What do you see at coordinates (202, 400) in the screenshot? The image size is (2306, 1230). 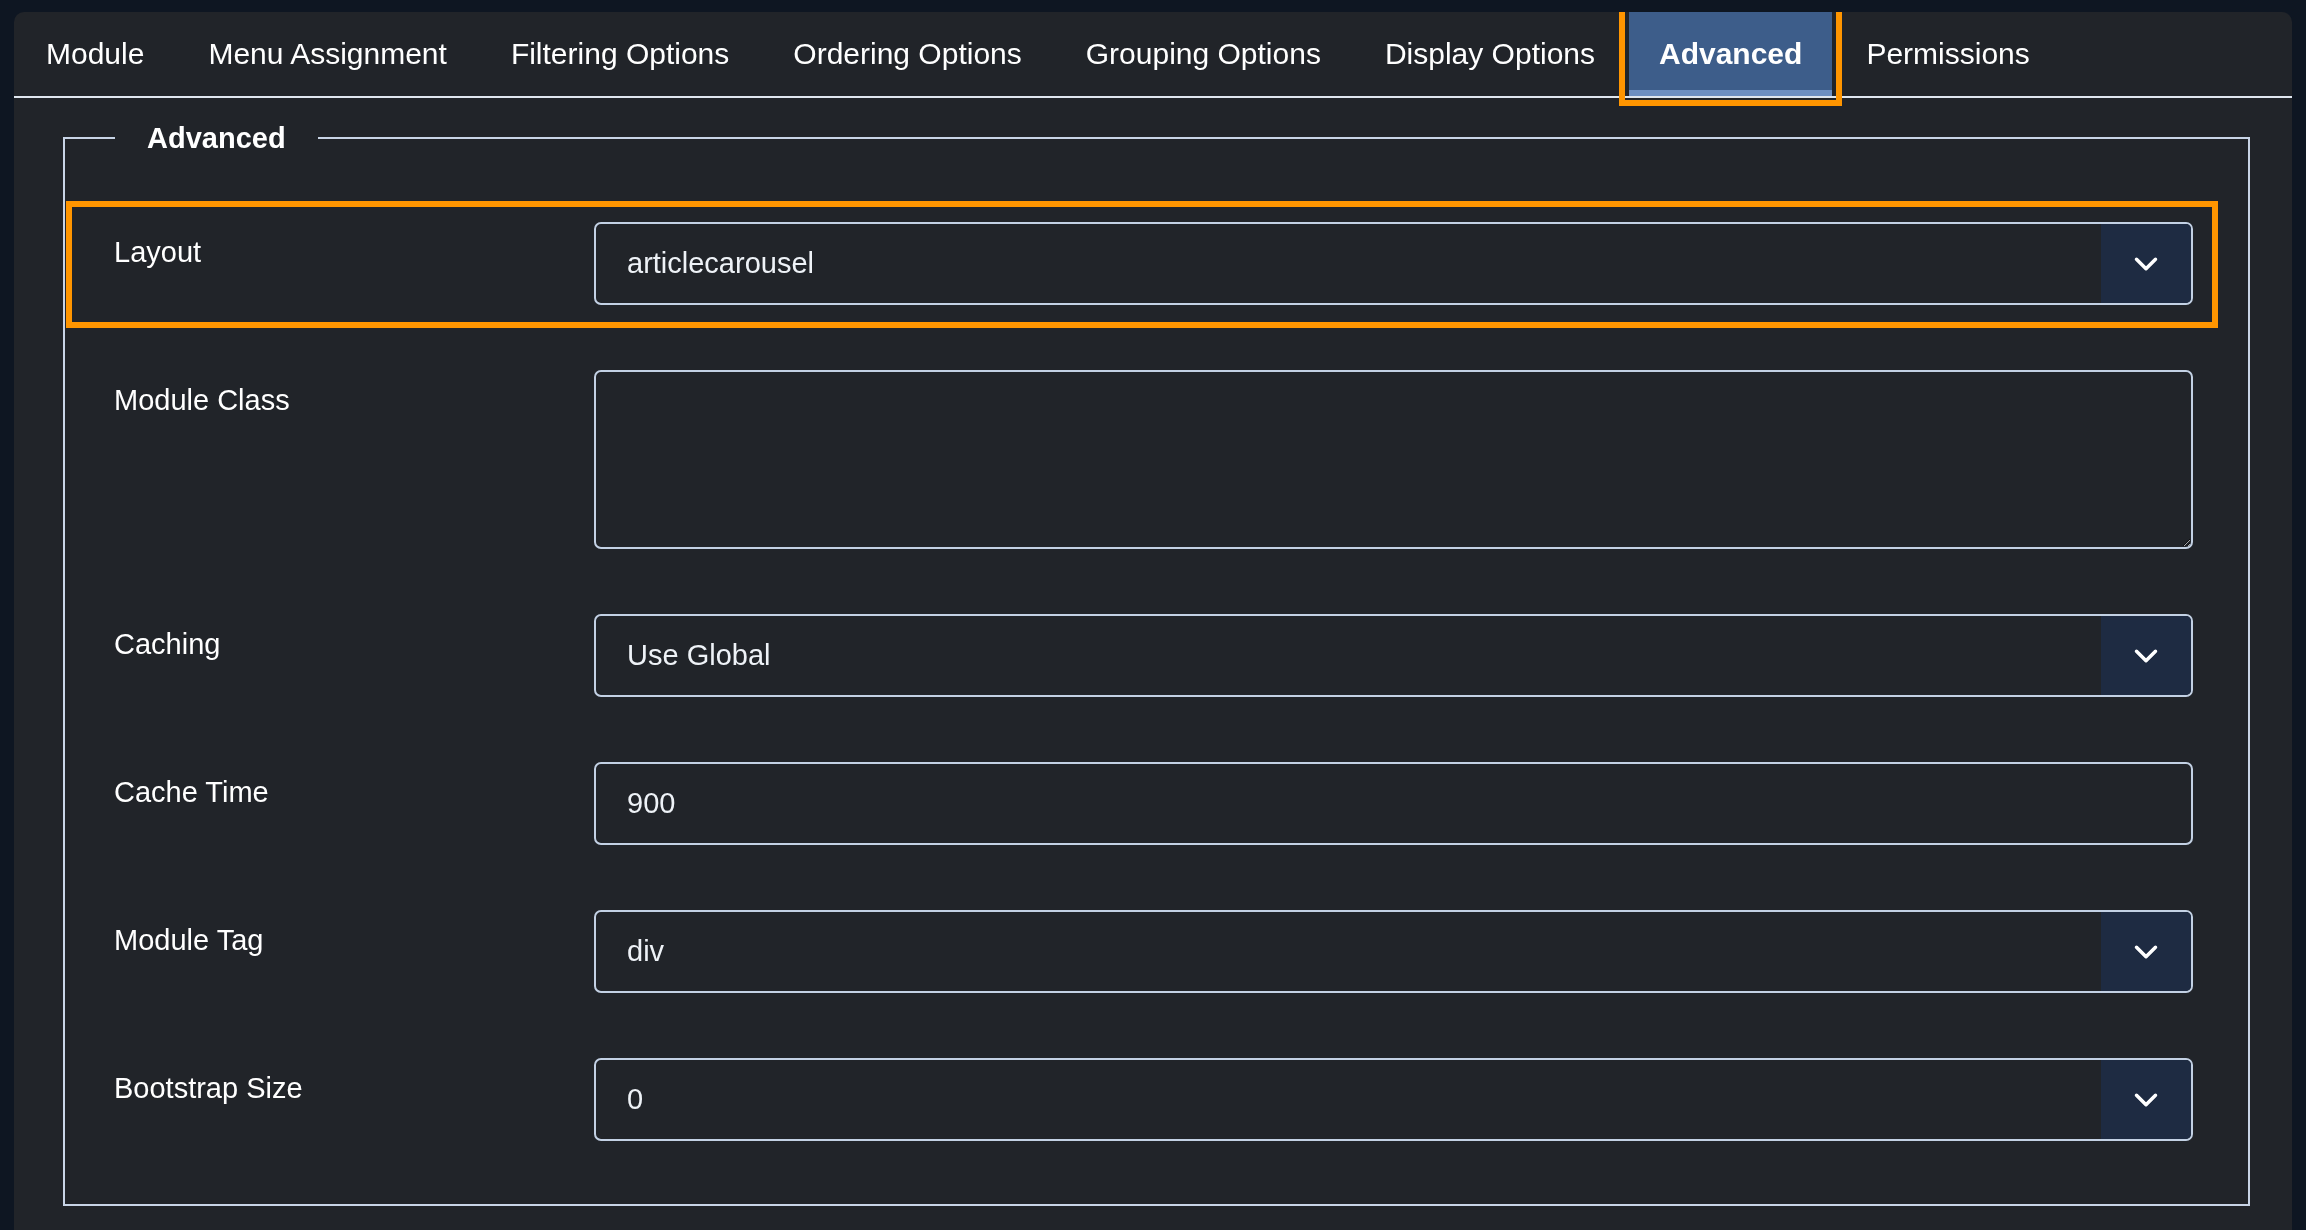 I see `field-label: Module Class` at bounding box center [202, 400].